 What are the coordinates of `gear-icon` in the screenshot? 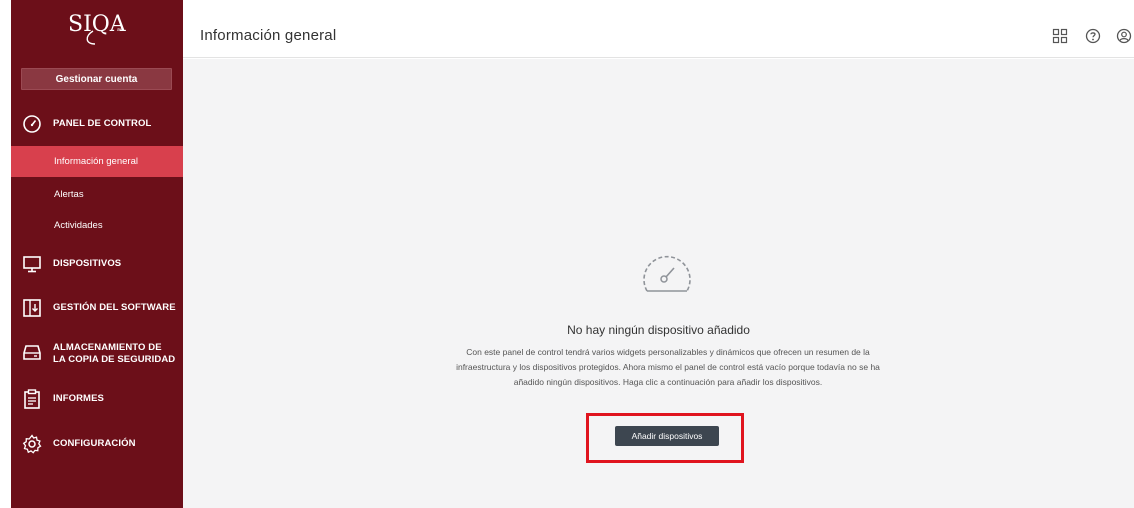 It's located at (32, 444).